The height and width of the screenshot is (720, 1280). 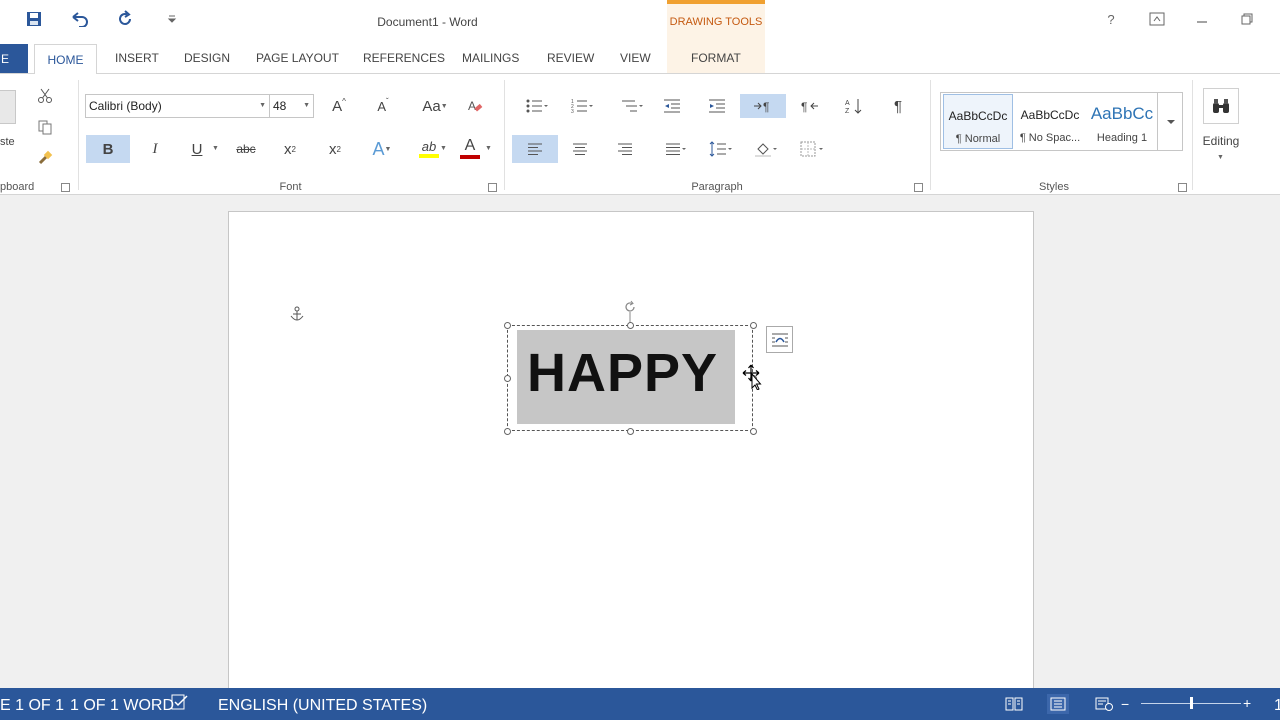 What do you see at coordinates (290, 149) in the screenshot?
I see `subscript-button: x2` at bounding box center [290, 149].